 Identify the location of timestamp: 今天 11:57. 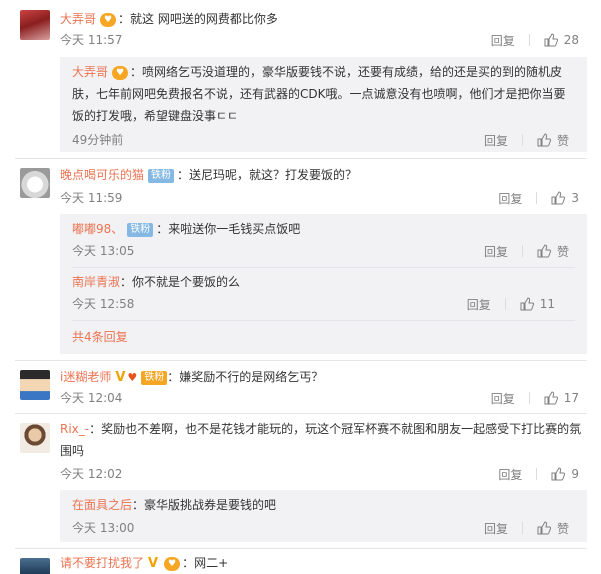
(91, 40).